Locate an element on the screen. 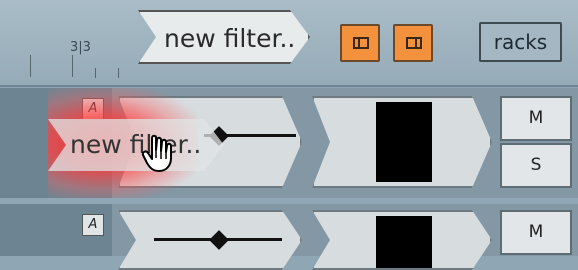  layout-right-icon is located at coordinates (414, 43).